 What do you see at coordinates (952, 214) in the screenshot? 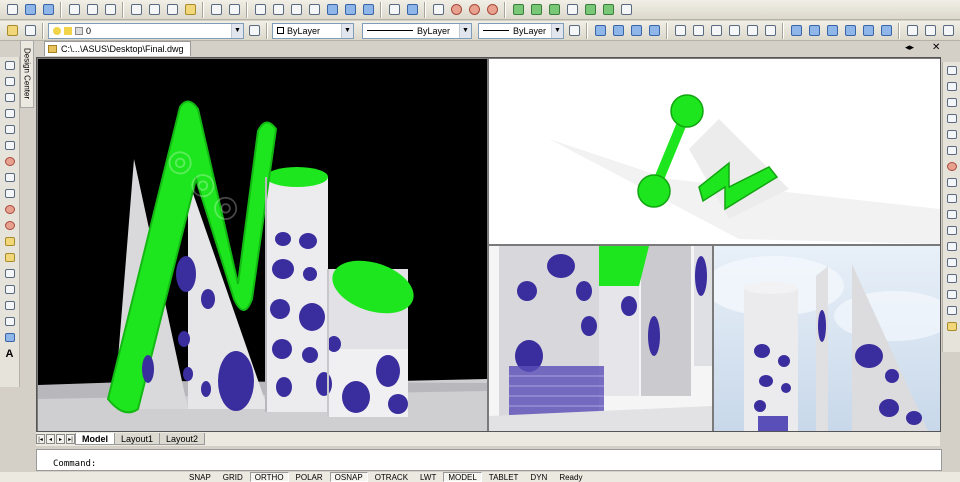
I see `trim-icon` at bounding box center [952, 214].